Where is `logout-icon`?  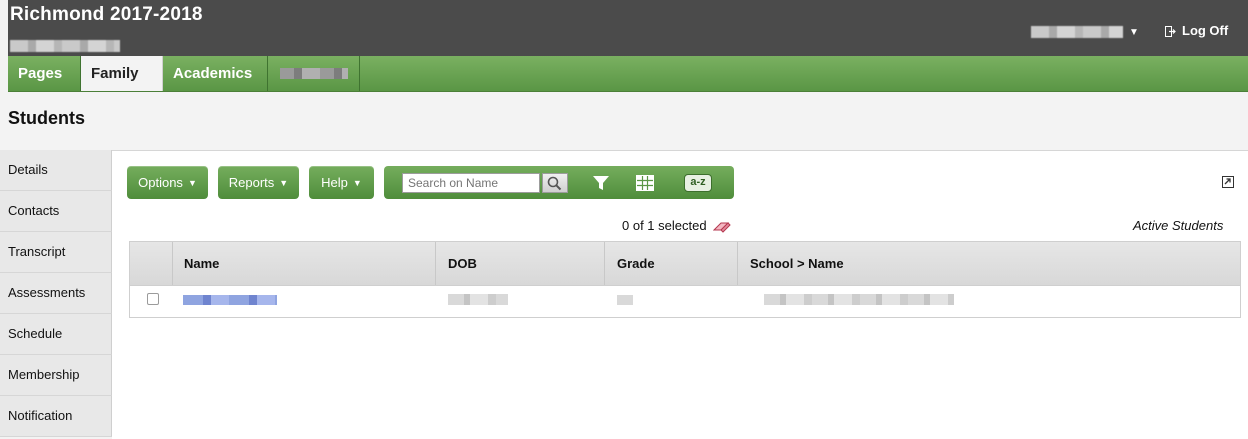 logout-icon is located at coordinates (1170, 31).